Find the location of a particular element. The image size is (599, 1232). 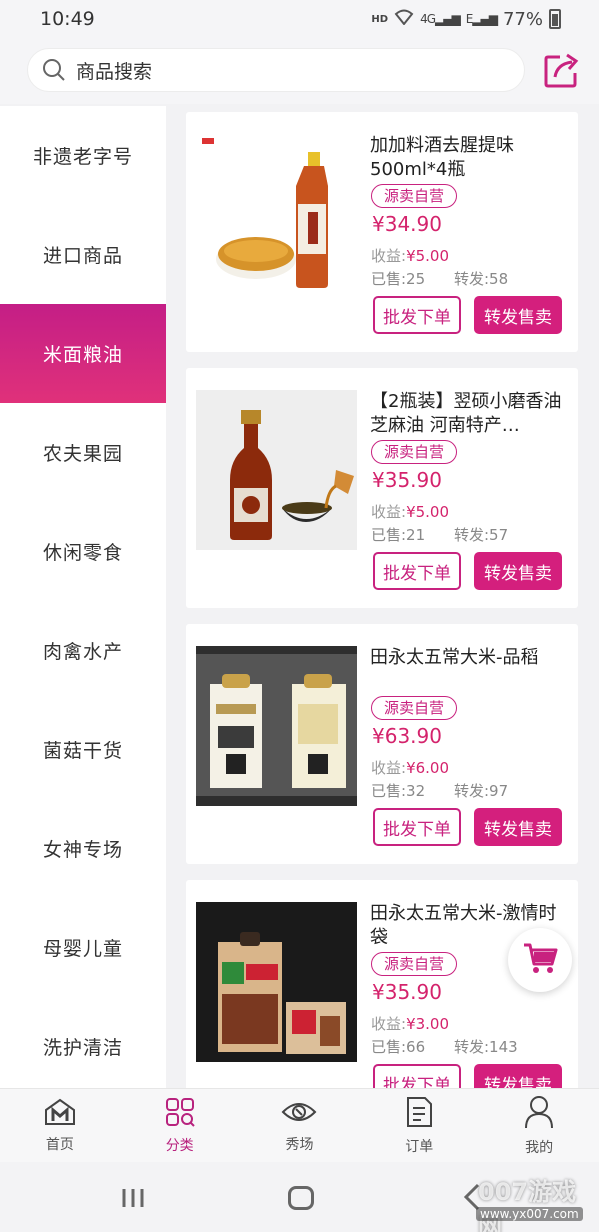

sidebar-item-label: 菌菇干货 is located at coordinates (82, 751).